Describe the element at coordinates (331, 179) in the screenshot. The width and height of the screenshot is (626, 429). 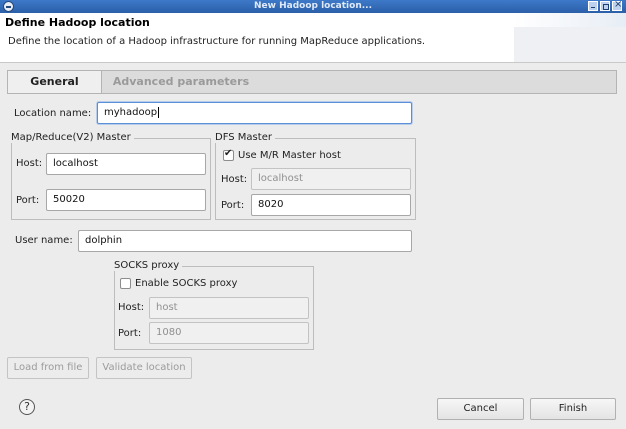
I see `dfs-host-field: localhost` at that location.